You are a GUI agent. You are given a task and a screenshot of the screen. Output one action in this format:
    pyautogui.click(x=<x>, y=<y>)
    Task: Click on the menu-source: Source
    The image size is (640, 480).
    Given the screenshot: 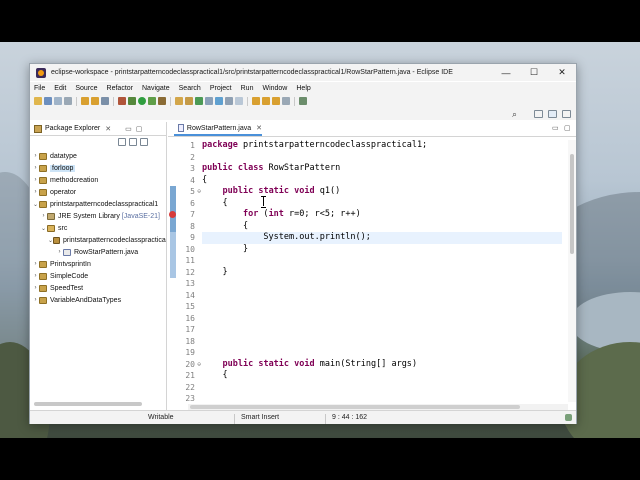 What is the action you would take?
    pyautogui.click(x=86, y=88)
    